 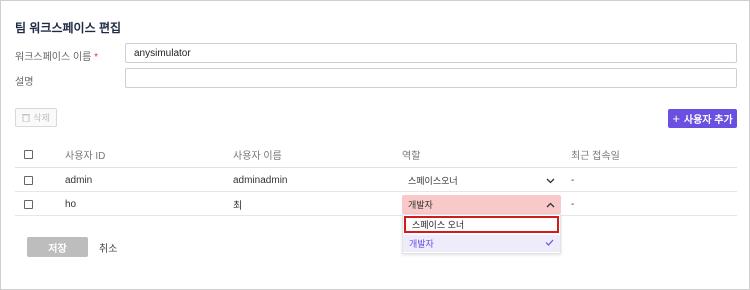 I want to click on header-user-id: 사용자 ID, so click(x=85, y=156).